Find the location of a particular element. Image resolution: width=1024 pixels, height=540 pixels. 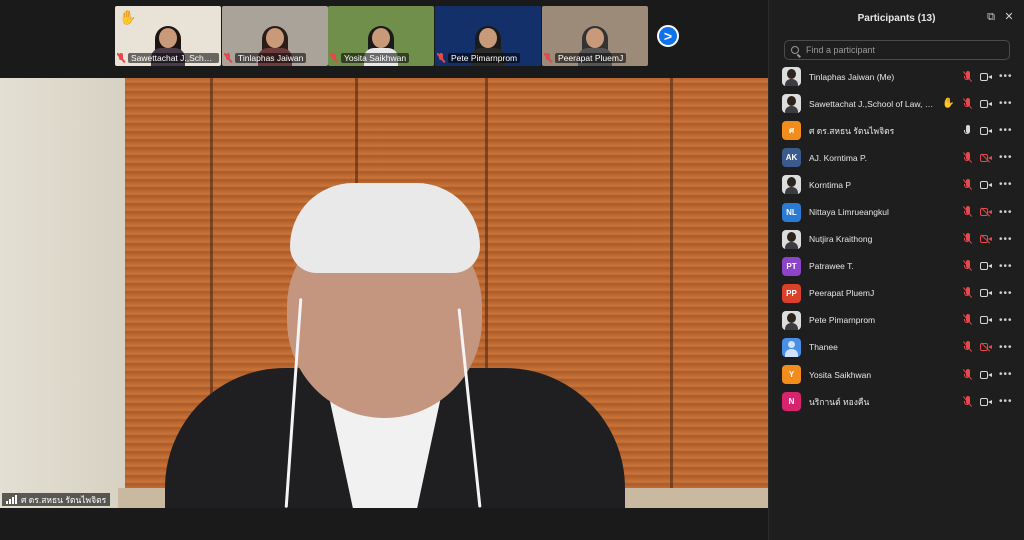

thumbnail-name: Peerapat PluemJ is located at coordinates (591, 58).